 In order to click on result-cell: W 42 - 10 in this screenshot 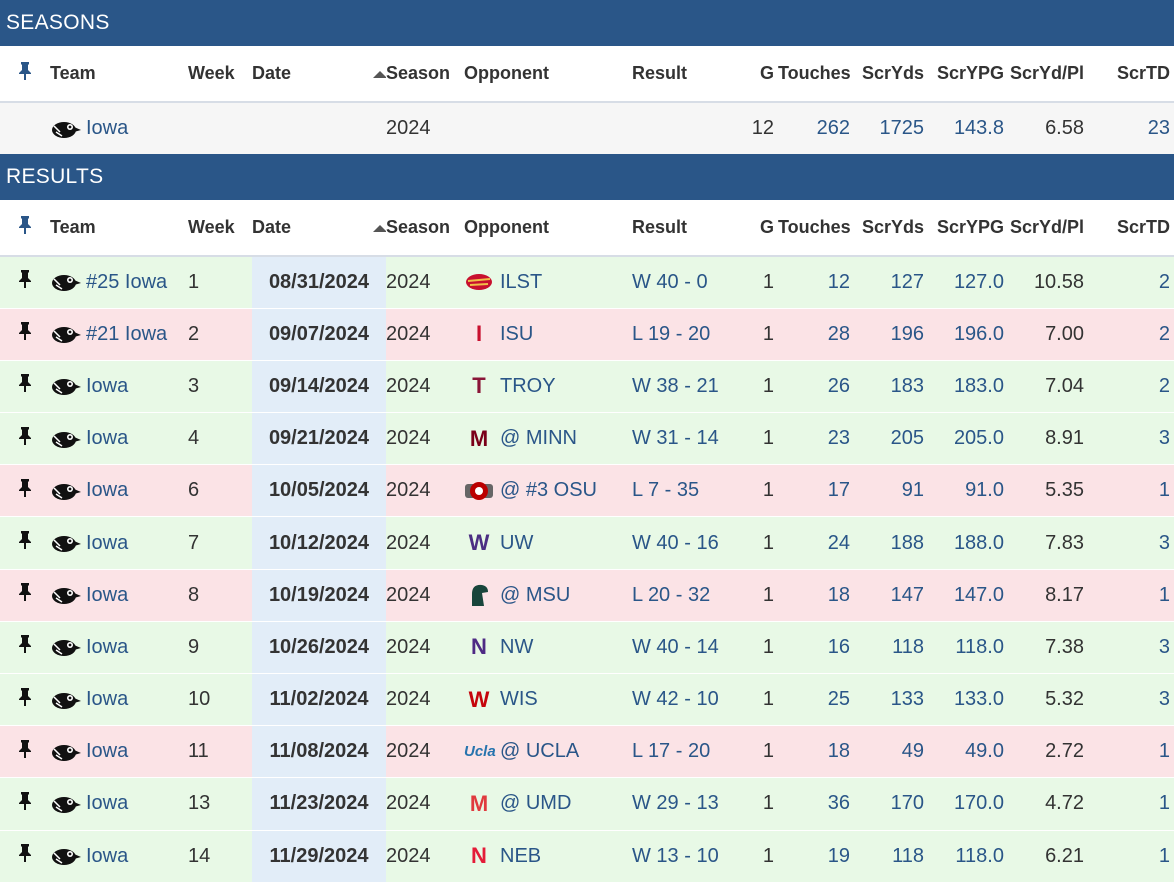, I will do `click(688, 700)`.